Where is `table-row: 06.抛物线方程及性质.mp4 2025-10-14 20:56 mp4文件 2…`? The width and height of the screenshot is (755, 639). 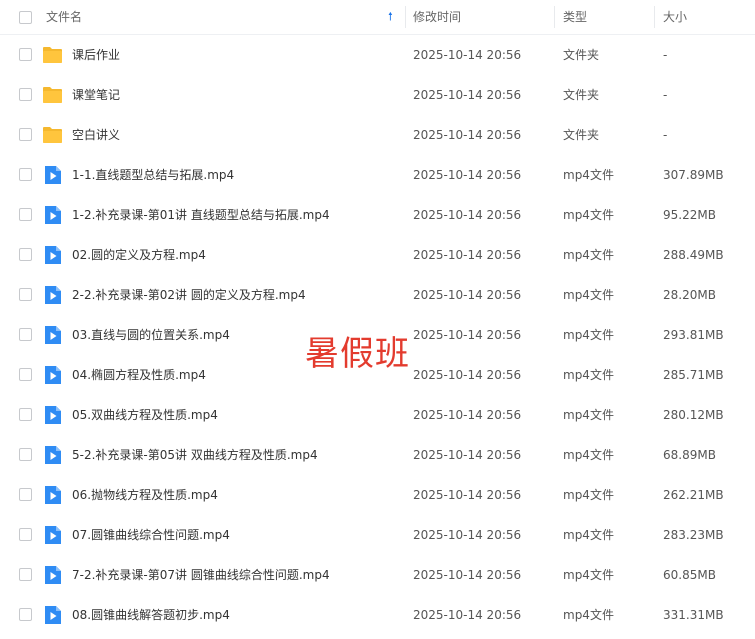
table-row: 06.抛物线方程及性质.mp4 2025-10-14 20:56 mp4文件 2… is located at coordinates (377, 495).